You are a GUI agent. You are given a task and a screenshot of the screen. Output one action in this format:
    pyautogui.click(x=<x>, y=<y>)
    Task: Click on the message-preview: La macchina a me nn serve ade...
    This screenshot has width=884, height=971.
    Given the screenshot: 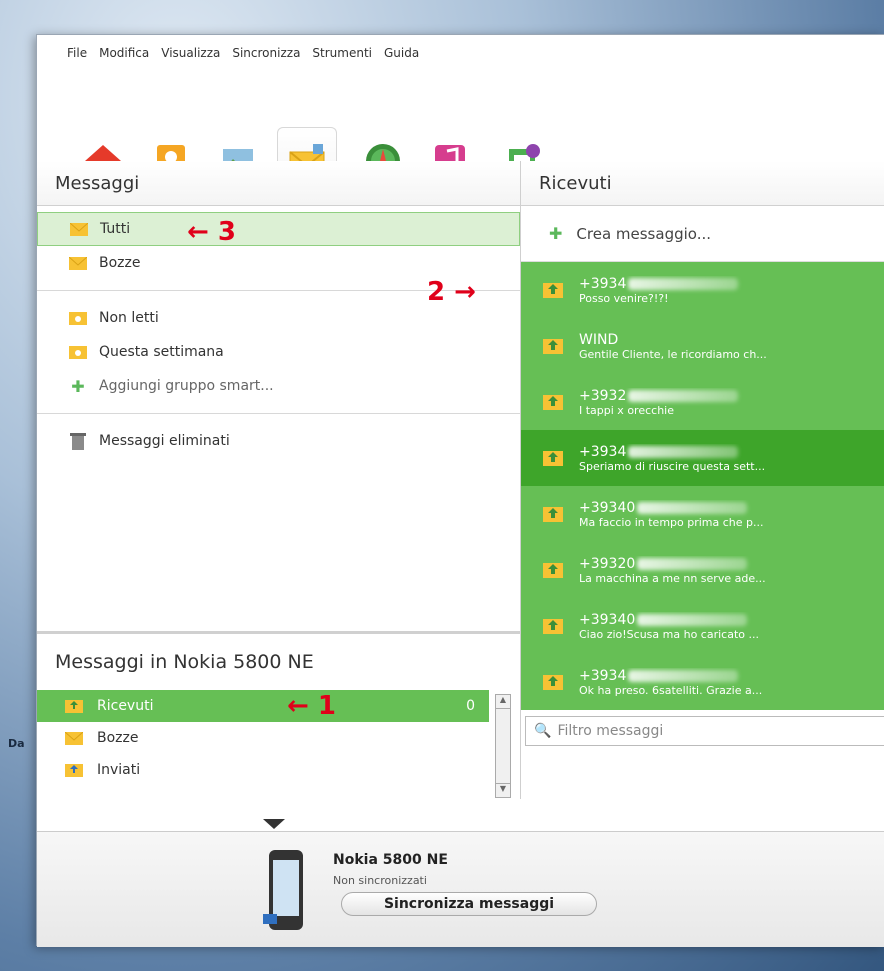 What is the action you would take?
    pyautogui.click(x=672, y=578)
    